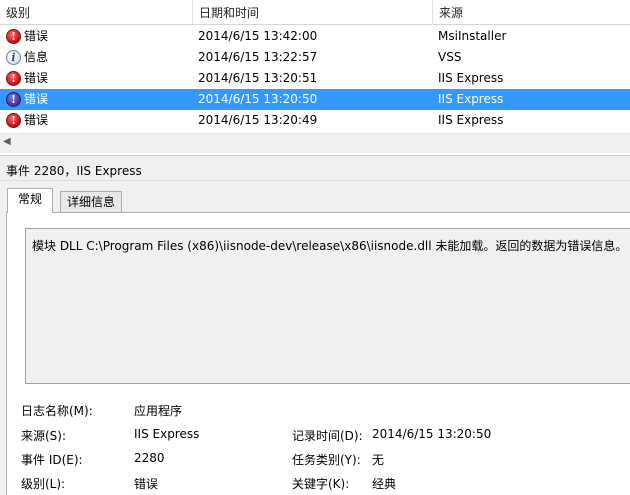  I want to click on logged-value: 2014/6/15 13:20:50, so click(432, 434).